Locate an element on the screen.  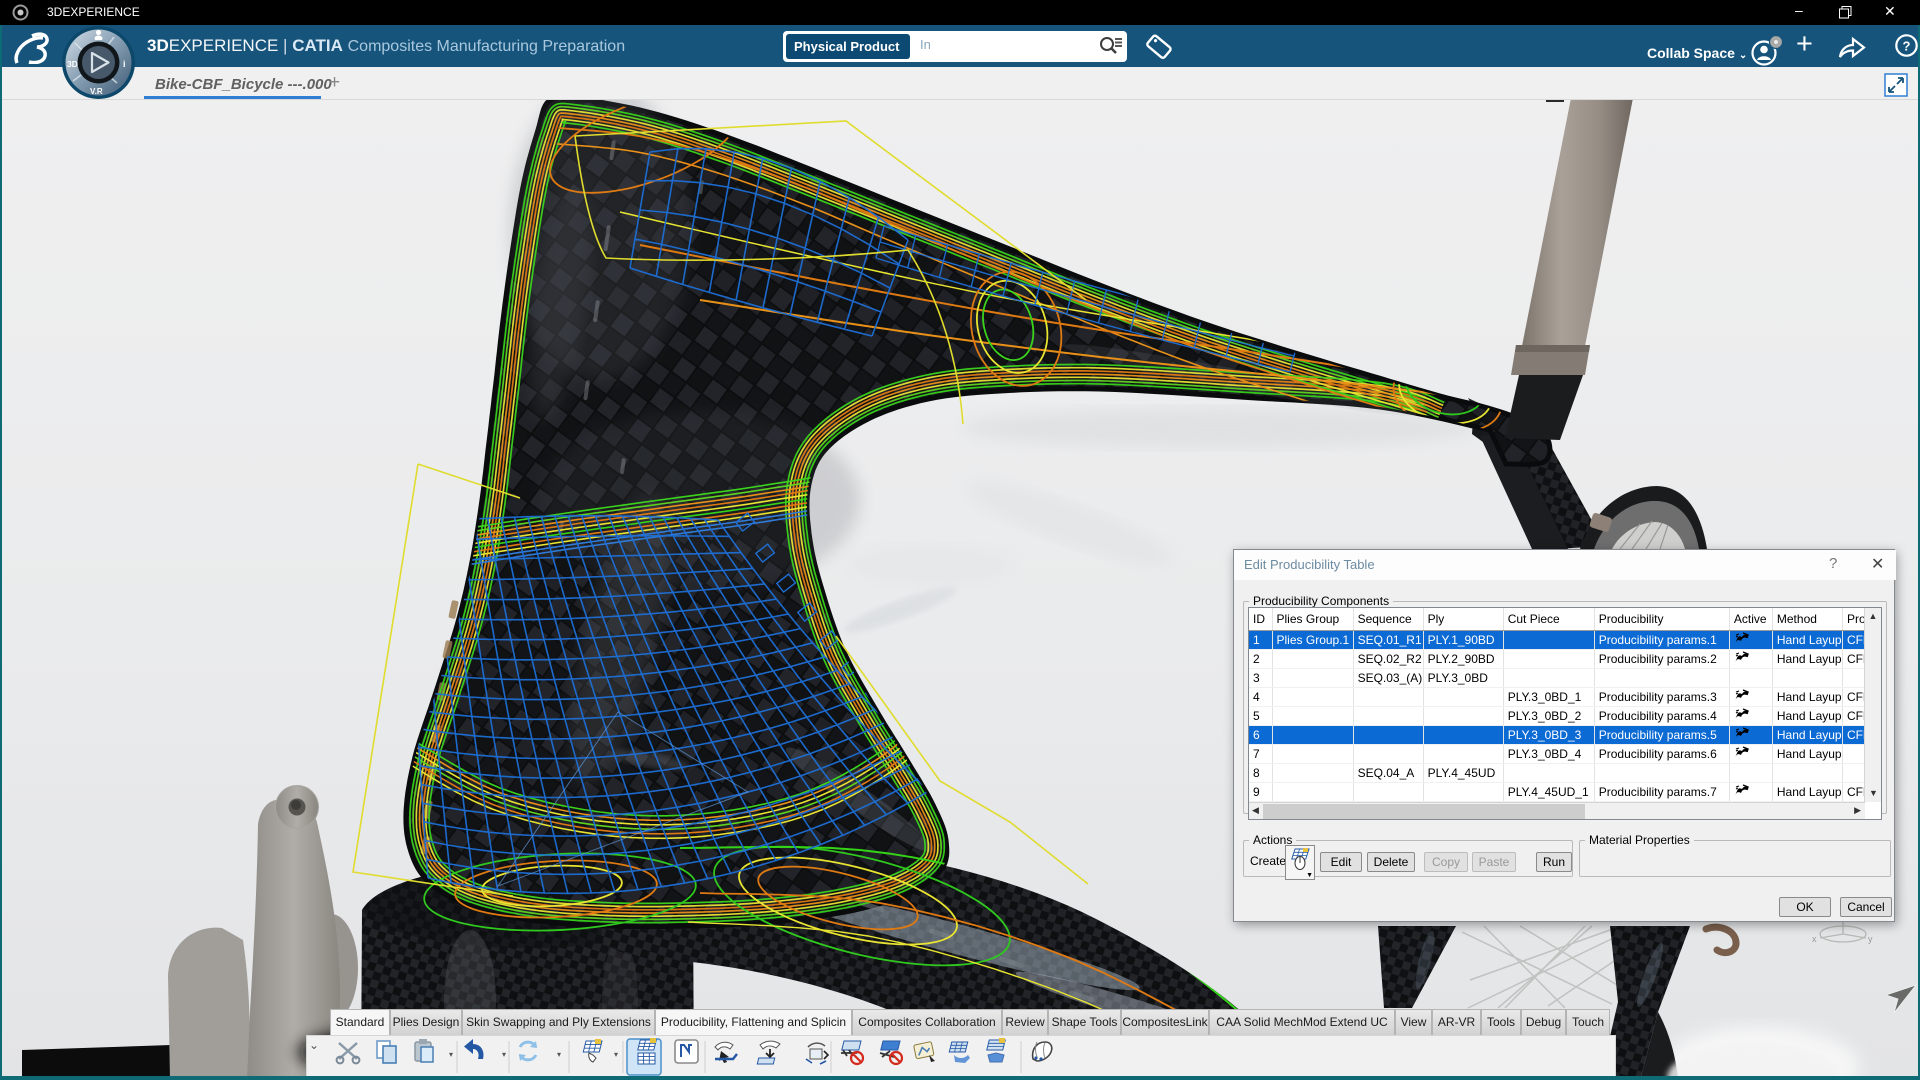
svg-text: V.R is located at coordinates (96, 91).